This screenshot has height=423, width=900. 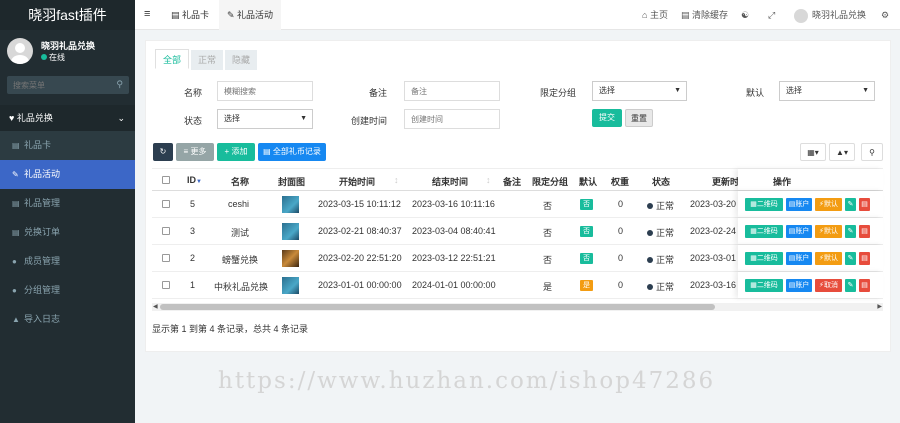 What do you see at coordinates (704, 15) in the screenshot?
I see `clear-cache-button: ▤ 清除缓存` at bounding box center [704, 15].